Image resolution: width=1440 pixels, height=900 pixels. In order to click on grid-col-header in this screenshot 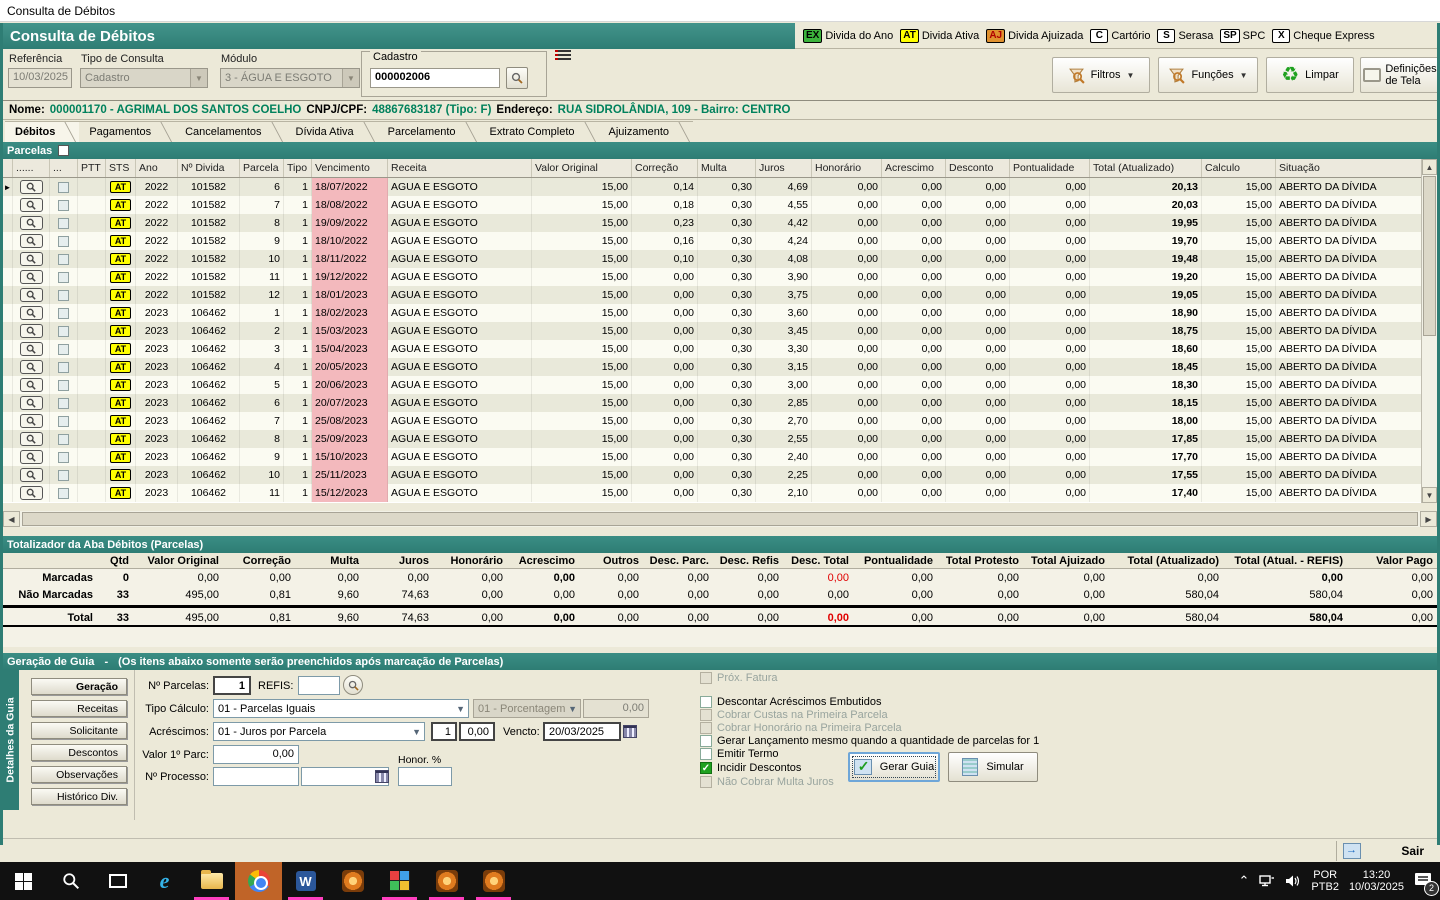, I will do `click(8, 168)`.